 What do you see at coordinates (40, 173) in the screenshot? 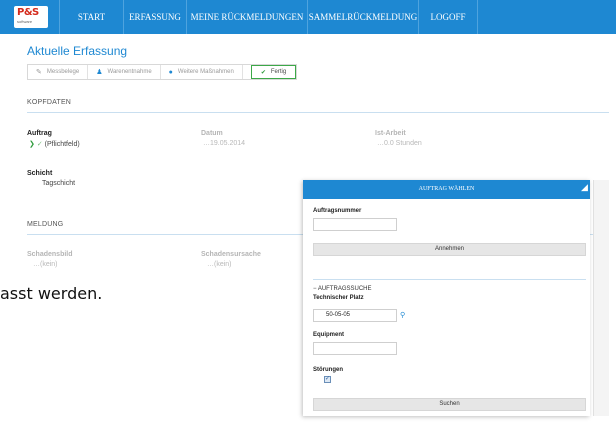
I see `schicht-label: Schicht` at bounding box center [40, 173].